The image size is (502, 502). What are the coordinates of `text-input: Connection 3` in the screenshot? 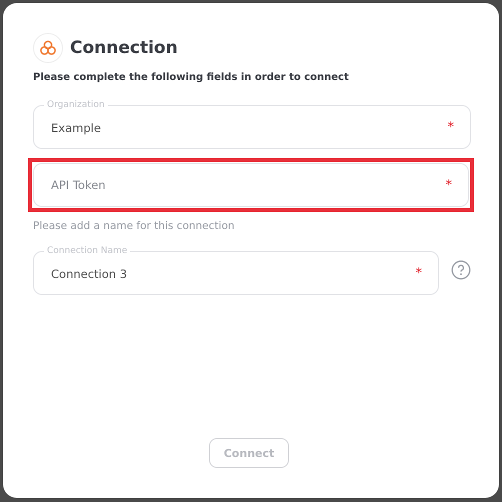 It's located at (233, 274).